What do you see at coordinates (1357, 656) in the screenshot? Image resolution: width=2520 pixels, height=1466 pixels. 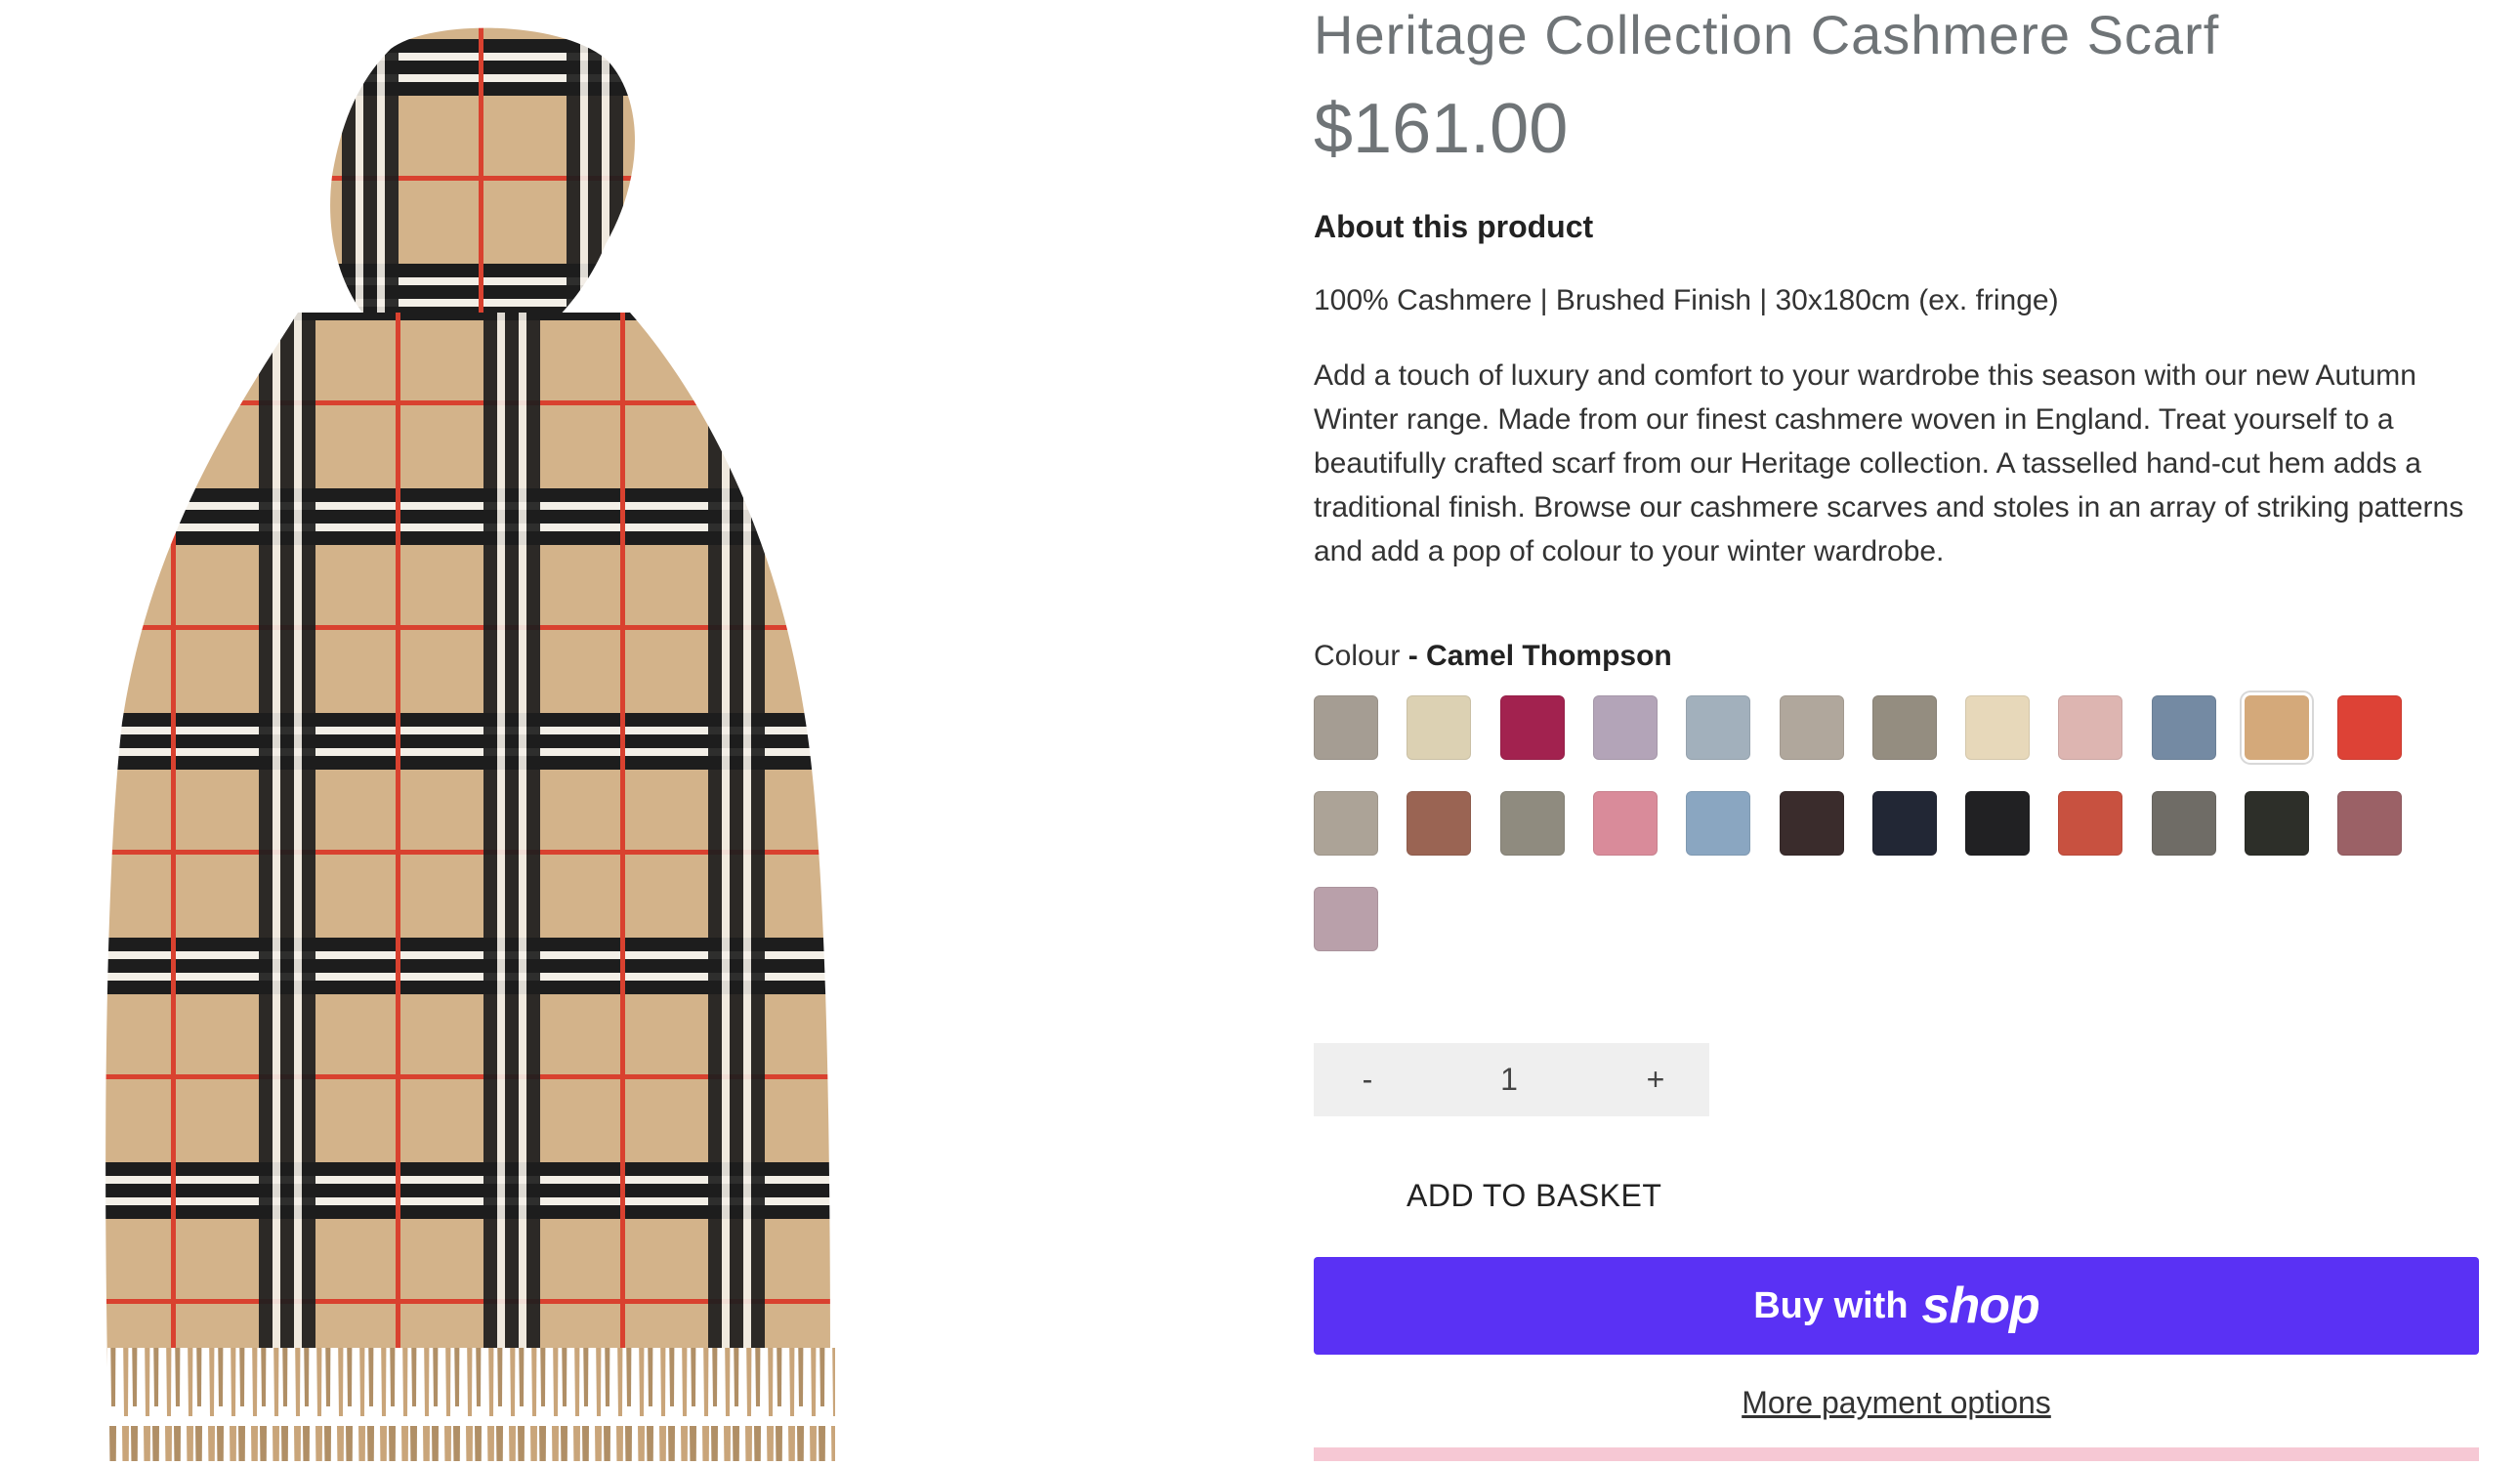 I see `colour-label-text: Colour` at bounding box center [1357, 656].